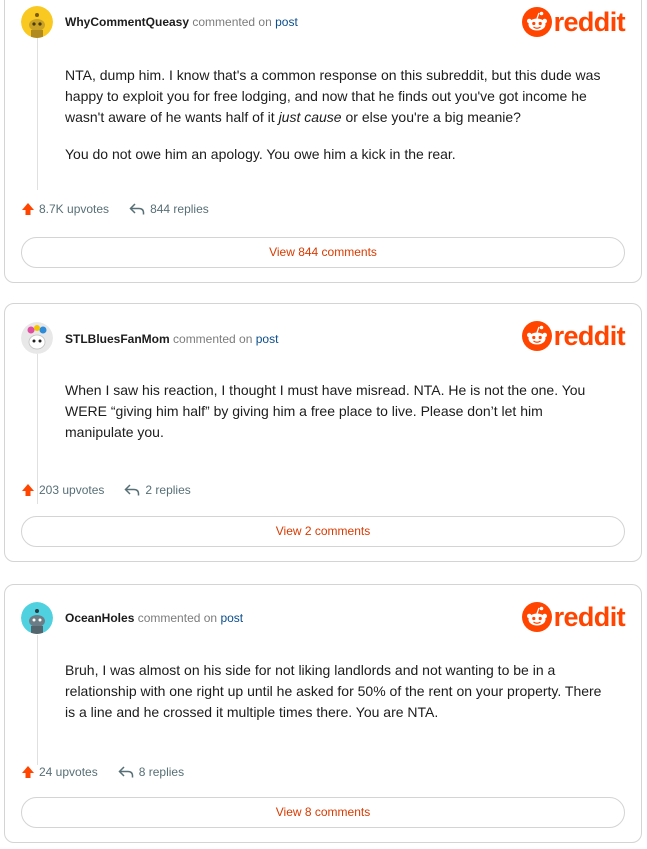  I want to click on view-comments-button: View 844 comments, so click(323, 252).